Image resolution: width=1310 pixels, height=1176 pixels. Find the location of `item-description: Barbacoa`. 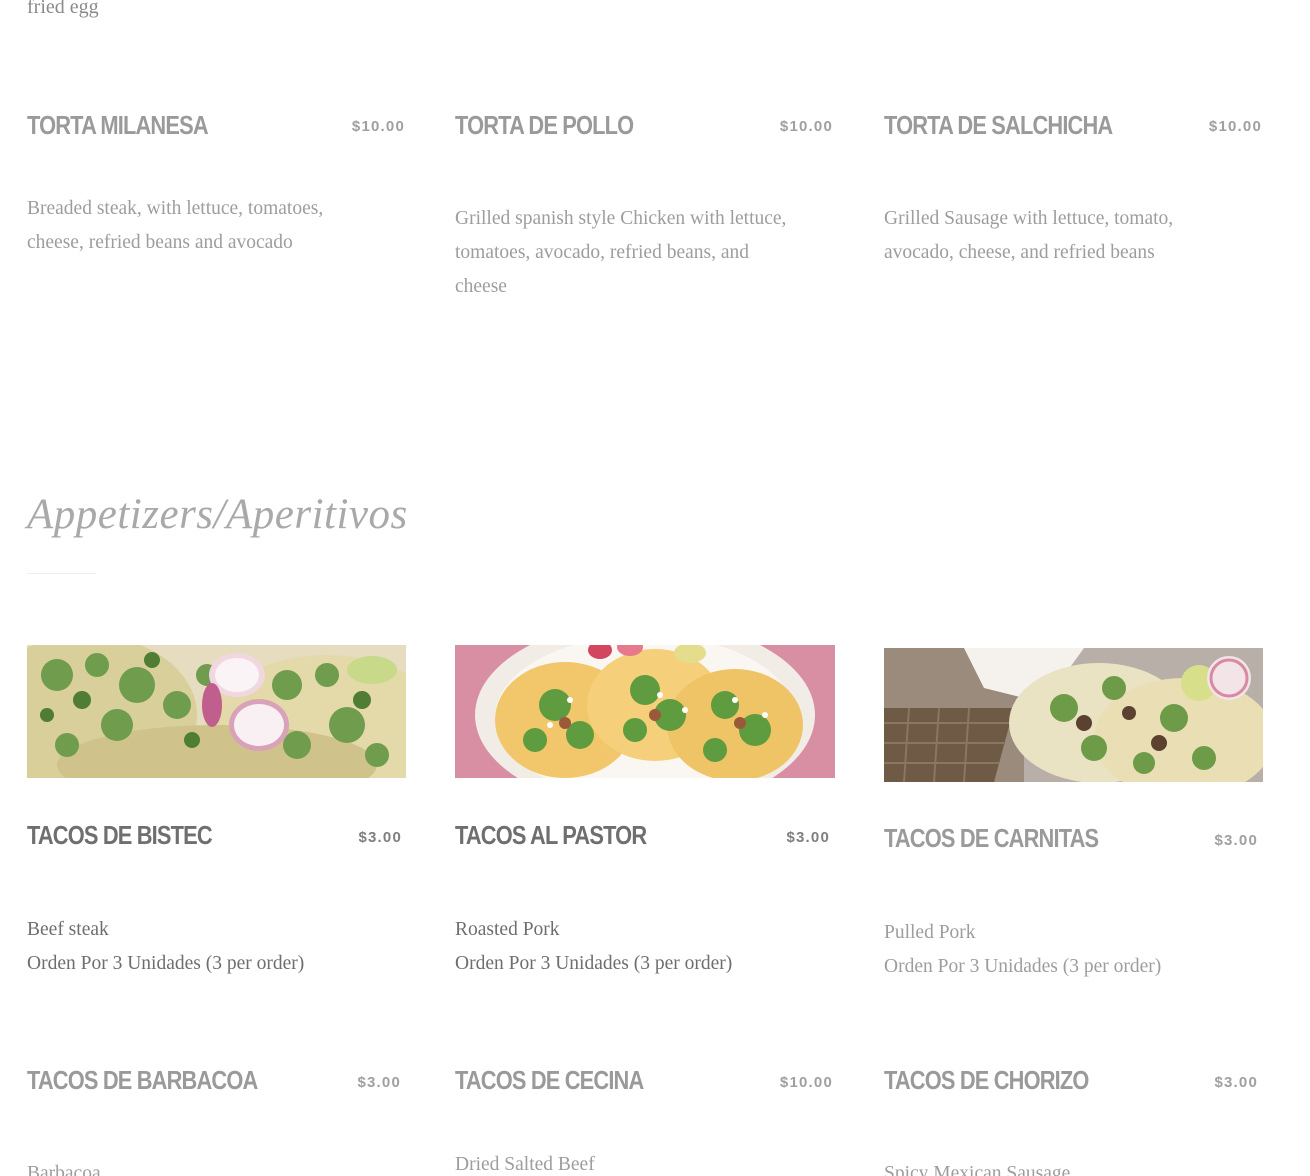

item-description: Barbacoa is located at coordinates (64, 1169).